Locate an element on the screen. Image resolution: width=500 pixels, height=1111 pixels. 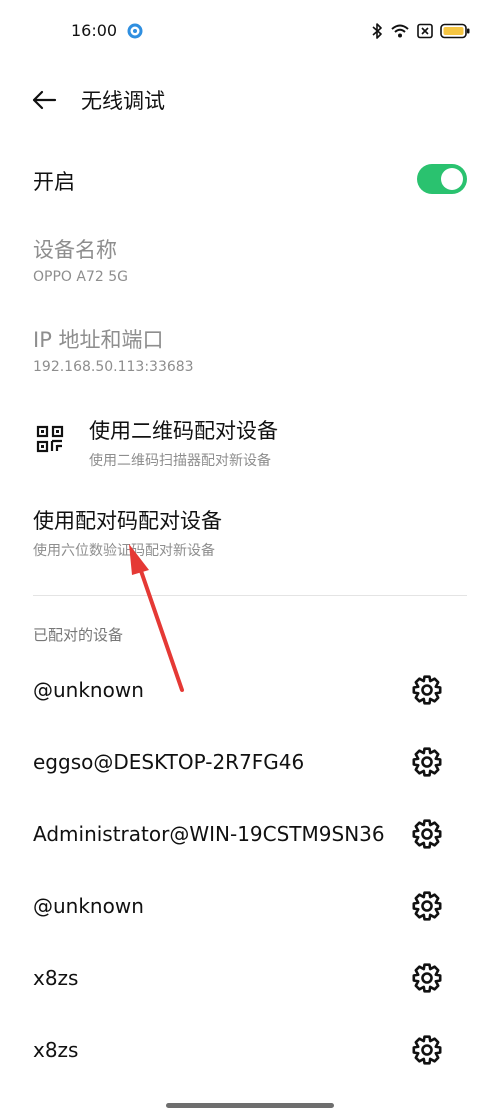
paired-device-name: Administrator@WIN-19CSTM9SN36 is located at coordinates (209, 834).